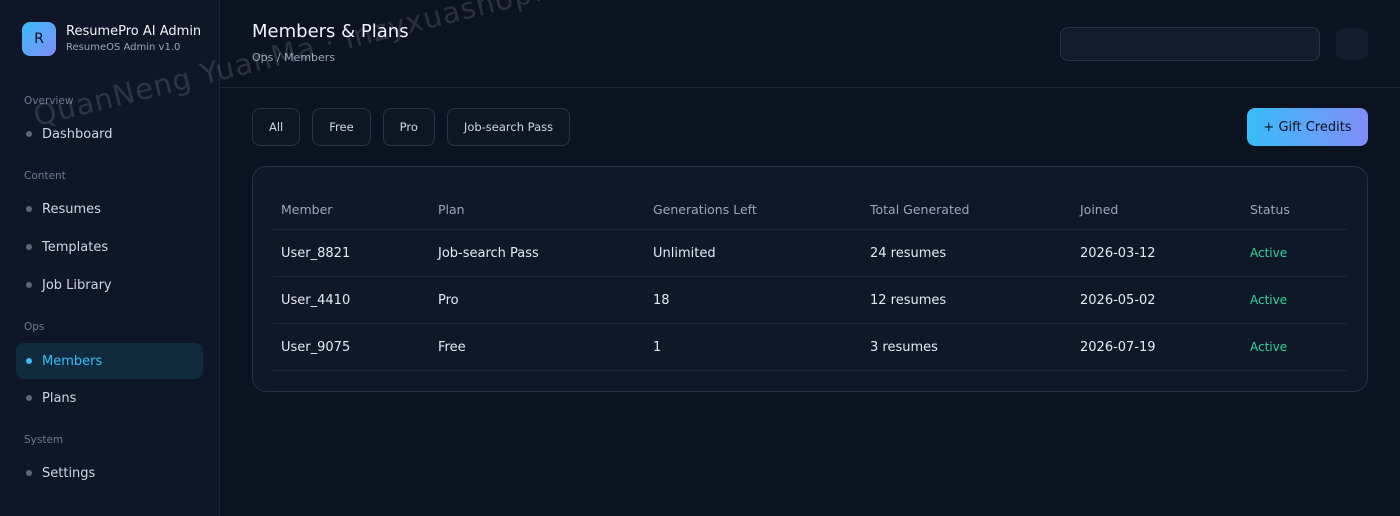 Image resolution: width=1400 pixels, height=516 pixels. I want to click on sidebar-item-label: Dashboard, so click(77, 134).